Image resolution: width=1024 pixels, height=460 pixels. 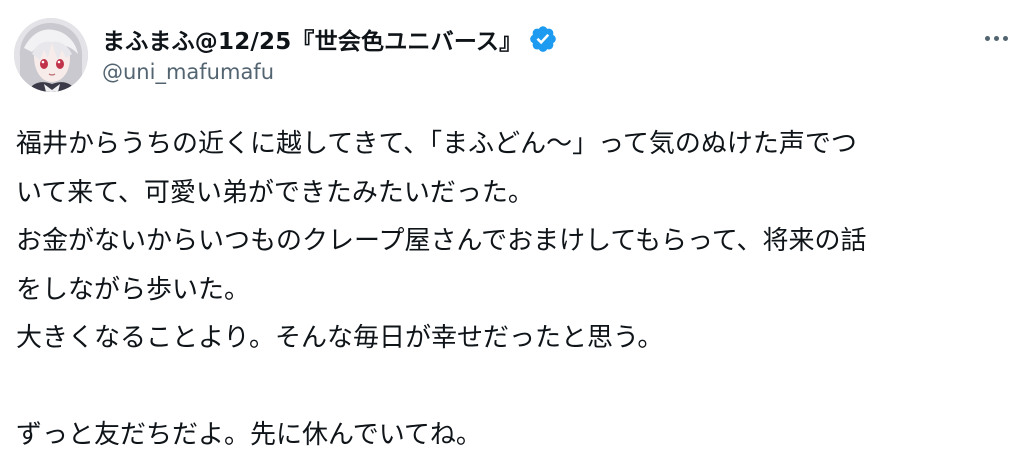 What do you see at coordinates (275, 192) in the screenshot?
I see `tweet-text-line: いて来て、可愛い弟ができたみたいだった。` at bounding box center [275, 192].